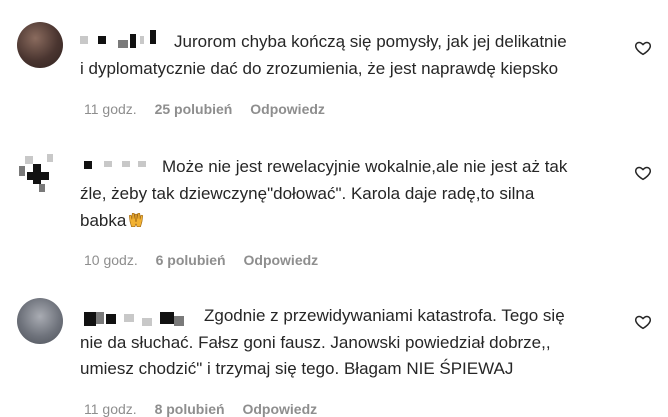 This screenshot has width=668, height=417. I want to click on comment-text-end: babka, so click(103, 220).